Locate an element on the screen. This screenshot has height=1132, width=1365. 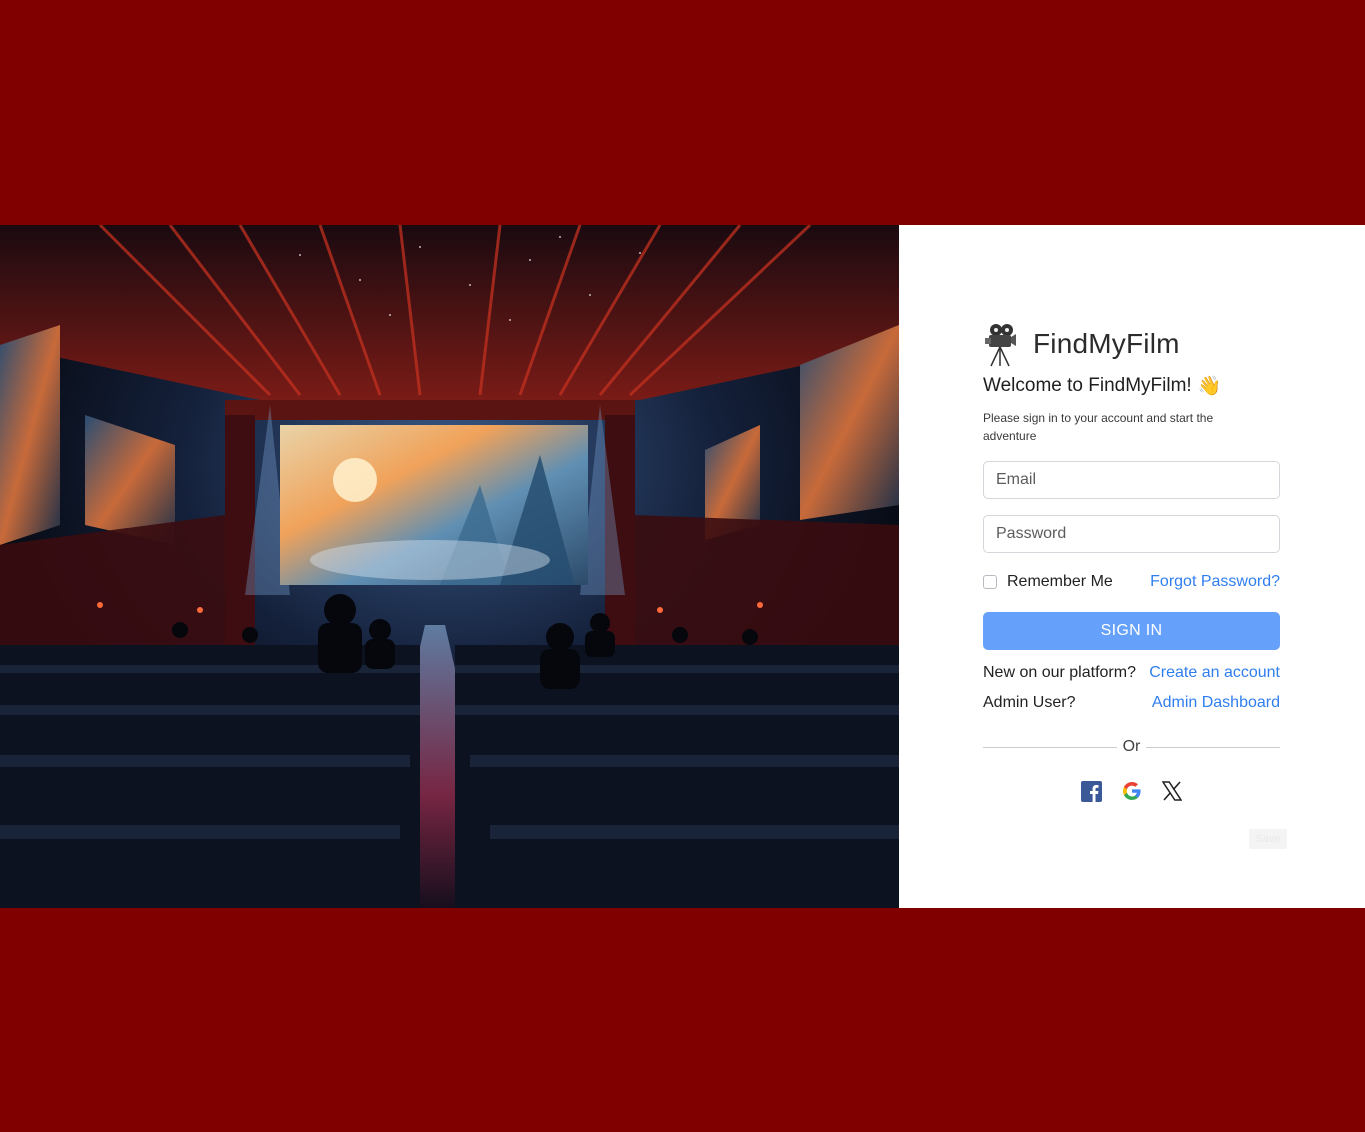
create-account-row: New on our platform? Create an account is located at coordinates (1131, 673).